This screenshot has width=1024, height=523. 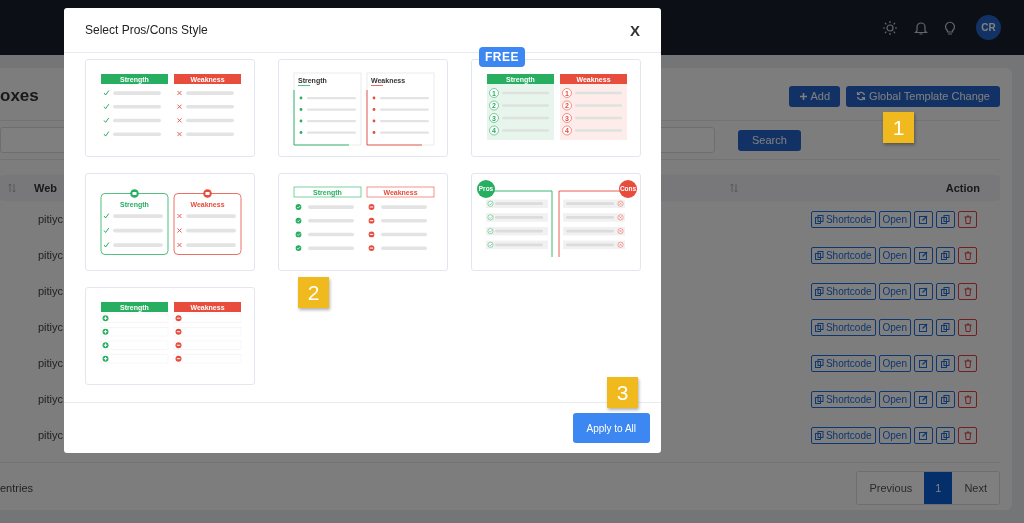 What do you see at coordinates (313, 292) in the screenshot?
I see `step-number-callout: 2` at bounding box center [313, 292].